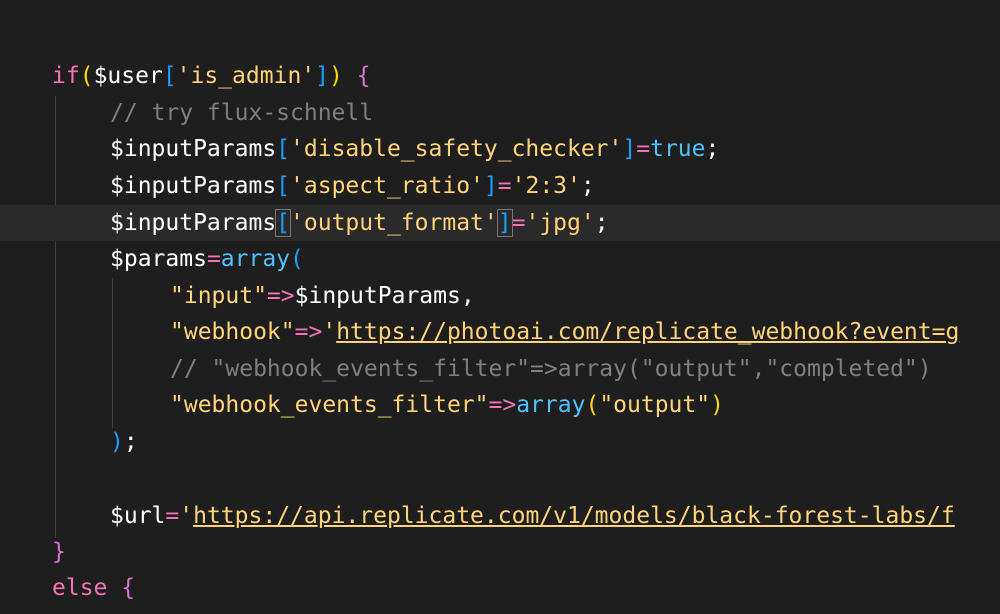 This screenshot has height=614, width=1000. Describe the element at coordinates (500, 442) in the screenshot. I see `code-line: );` at that location.